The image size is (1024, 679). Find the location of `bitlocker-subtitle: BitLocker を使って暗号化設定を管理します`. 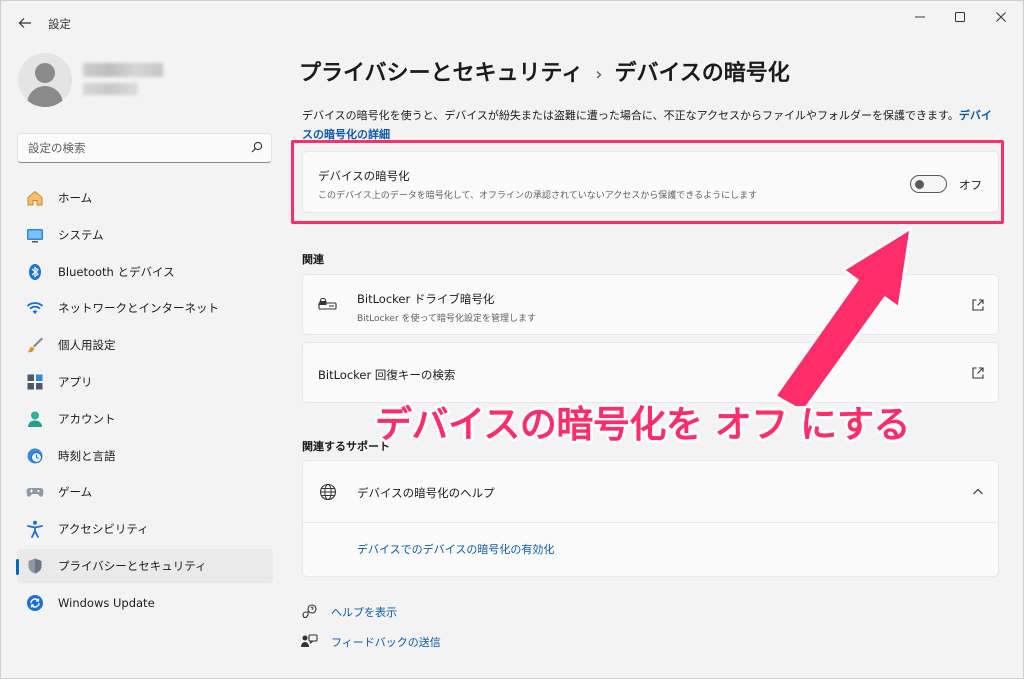

bitlocker-subtitle: BitLocker を使って暗号化設定を管理します is located at coordinates (447, 319).